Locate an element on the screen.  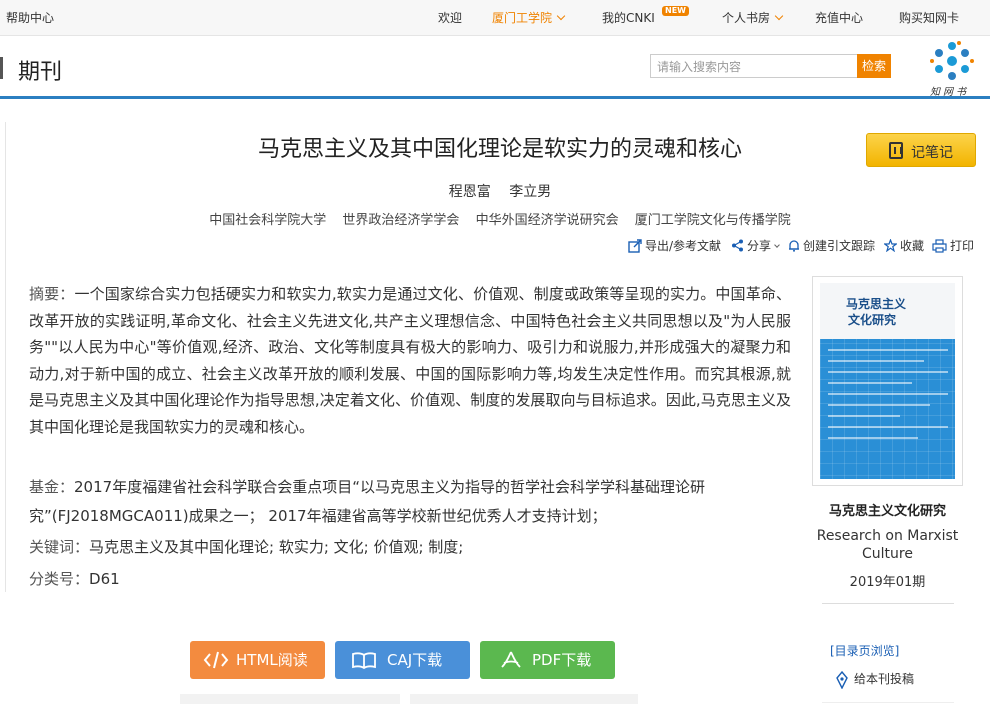
citation-tracking-button: 创建引文跟踪 is located at coordinates (831, 245).